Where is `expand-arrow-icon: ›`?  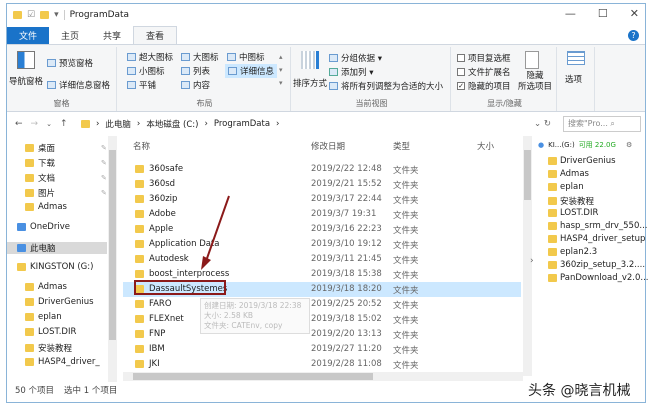 expand-arrow-icon: › is located at coordinates (532, 261).